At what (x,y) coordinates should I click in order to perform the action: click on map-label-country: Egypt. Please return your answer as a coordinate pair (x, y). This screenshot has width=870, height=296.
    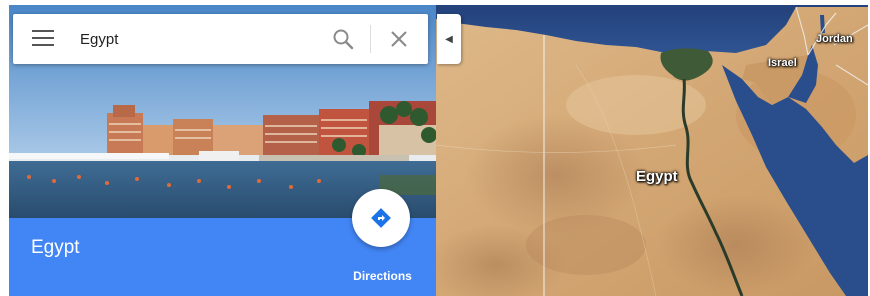
    Looking at the image, I should click on (657, 176).